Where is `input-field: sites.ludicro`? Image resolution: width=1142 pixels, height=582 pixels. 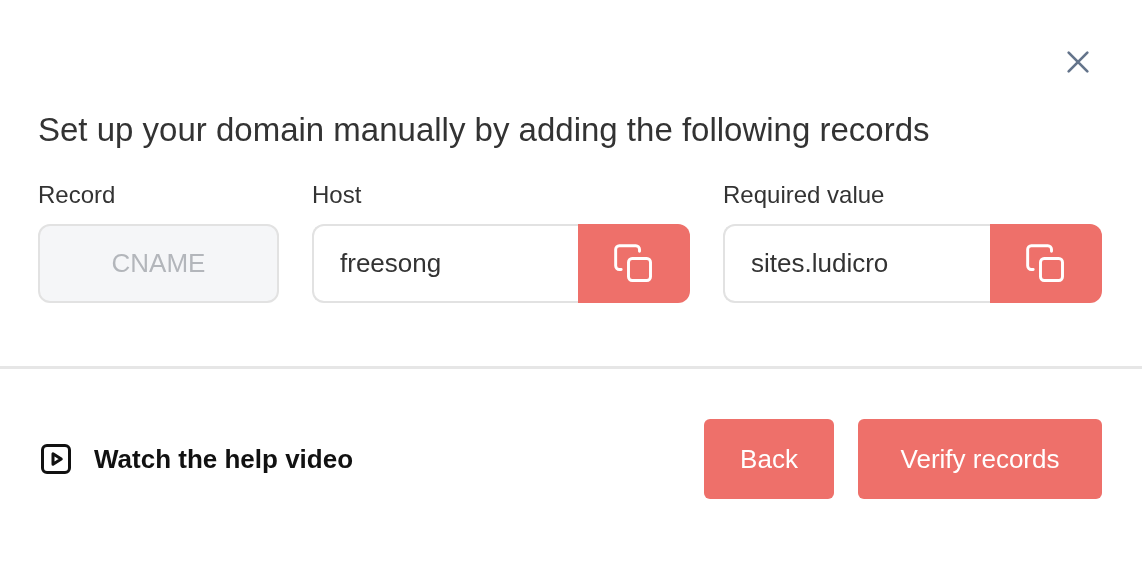
input-field: sites.ludicro is located at coordinates (856, 263).